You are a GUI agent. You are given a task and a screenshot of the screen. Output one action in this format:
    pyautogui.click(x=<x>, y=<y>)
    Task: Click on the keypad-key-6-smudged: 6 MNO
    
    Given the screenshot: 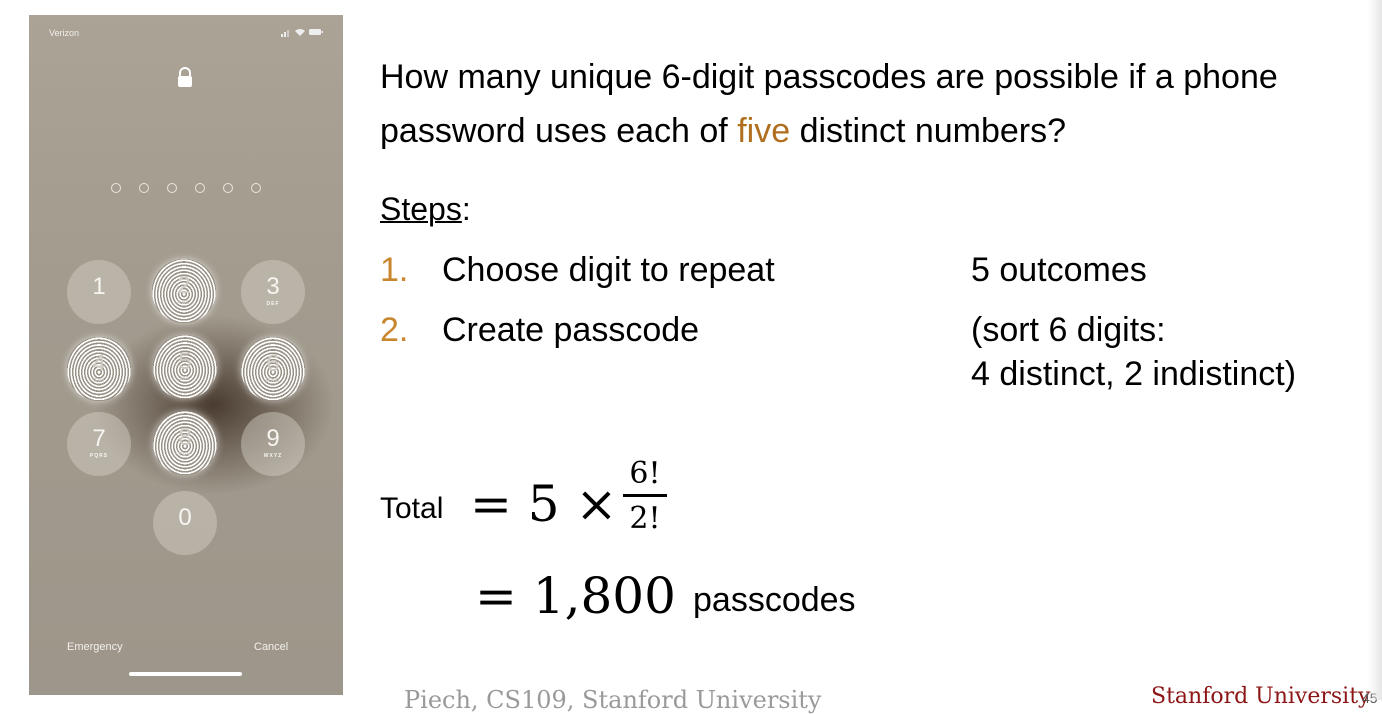 What is the action you would take?
    pyautogui.click(x=273, y=369)
    